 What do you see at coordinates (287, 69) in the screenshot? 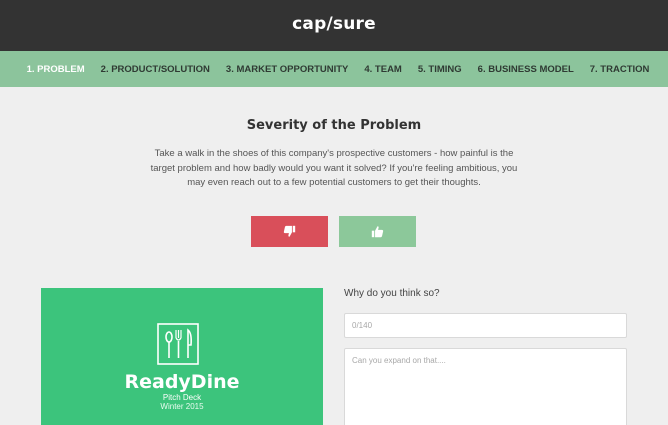
I see `nav-item-market-opportunity: 3. MARKET OPPORTUNITY` at bounding box center [287, 69].